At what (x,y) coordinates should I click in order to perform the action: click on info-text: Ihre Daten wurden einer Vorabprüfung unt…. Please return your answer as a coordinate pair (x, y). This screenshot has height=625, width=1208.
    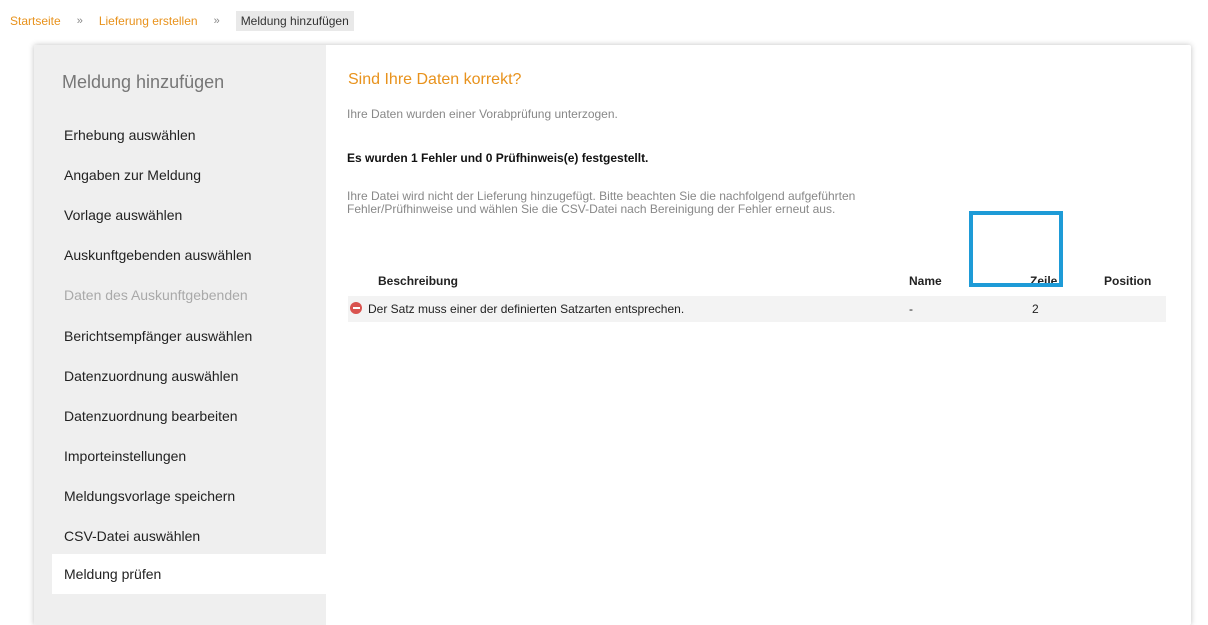
    Looking at the image, I should click on (482, 114).